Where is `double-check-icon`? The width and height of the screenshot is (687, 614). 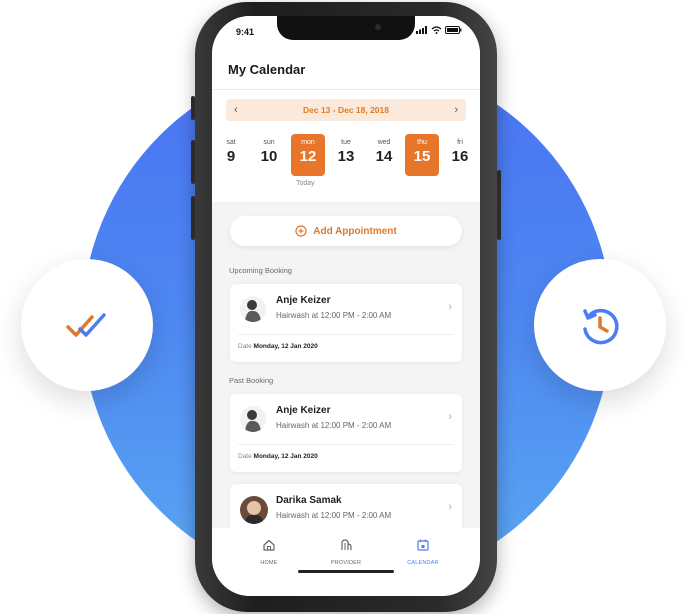 double-check-icon is located at coordinates (86, 325).